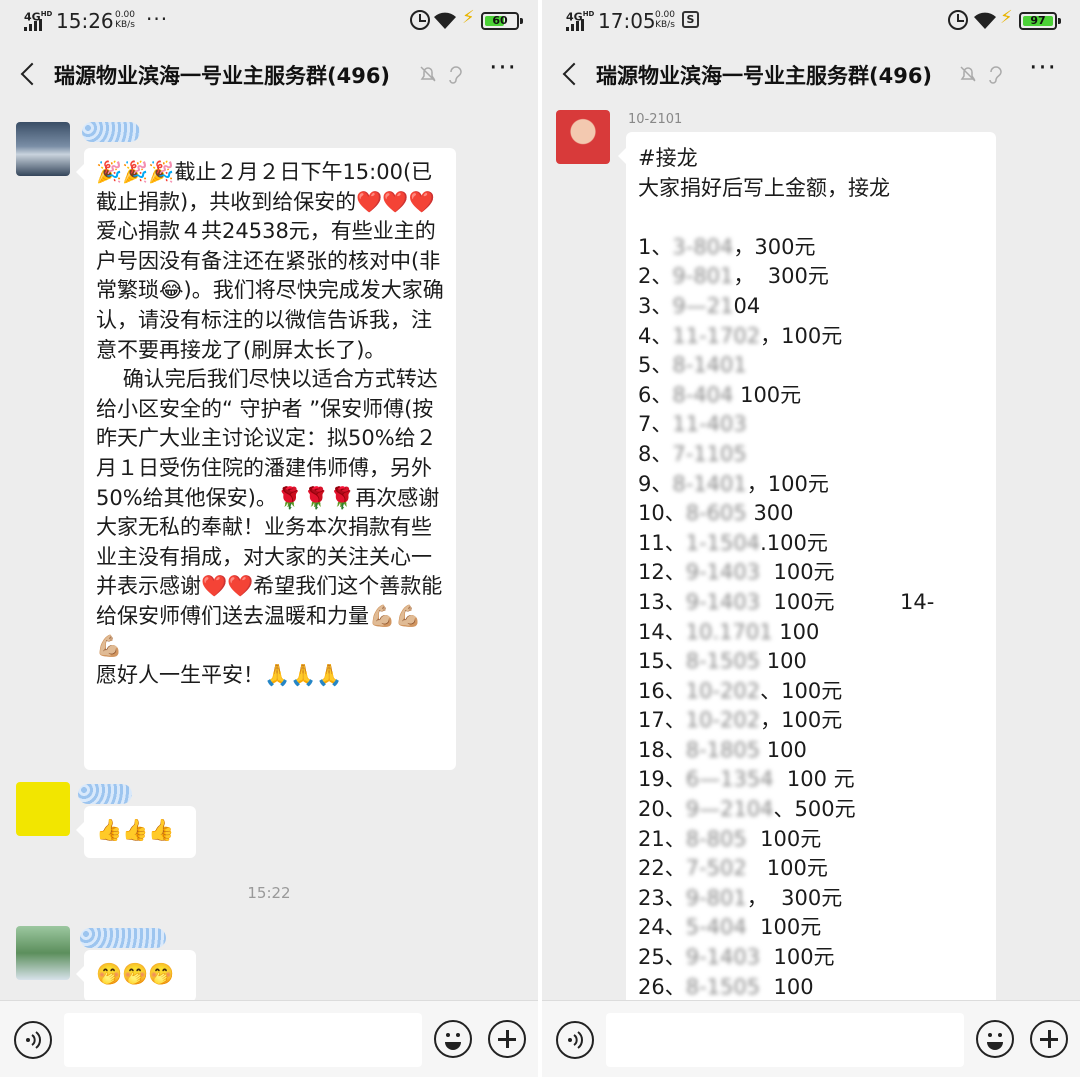  What do you see at coordinates (811, 928) in the screenshot?
I see `list-item: 24、5-404 100元` at bounding box center [811, 928].